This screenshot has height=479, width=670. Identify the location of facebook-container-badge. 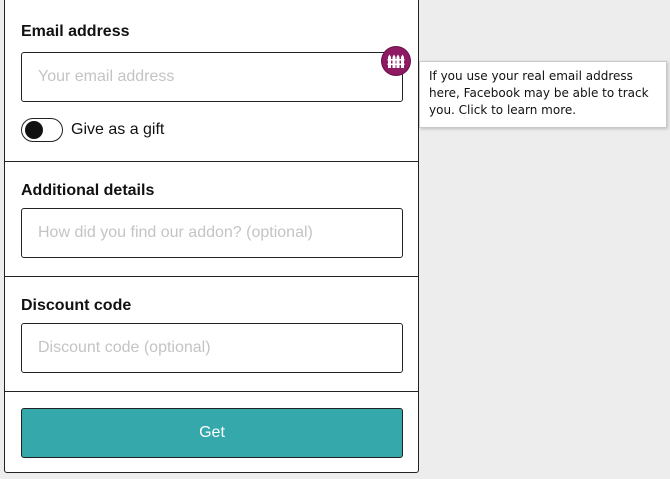
(396, 61).